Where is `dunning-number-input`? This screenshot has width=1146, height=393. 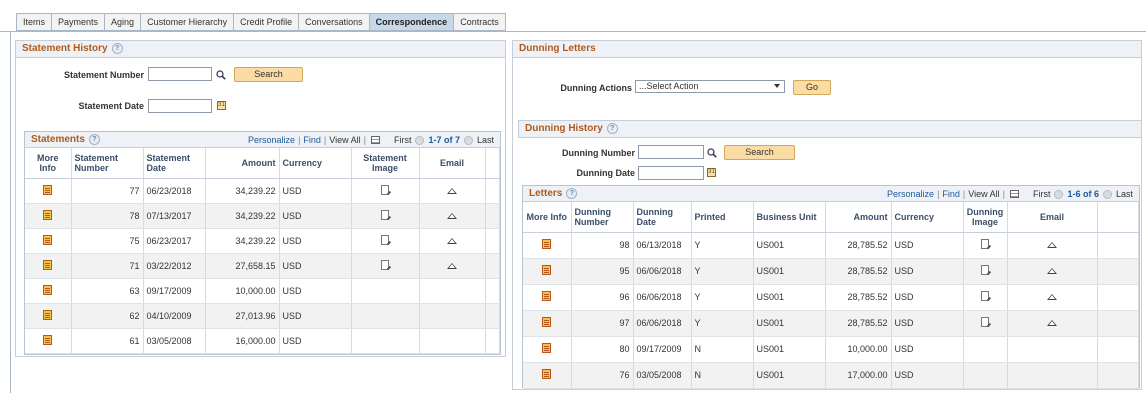 dunning-number-input is located at coordinates (671, 152).